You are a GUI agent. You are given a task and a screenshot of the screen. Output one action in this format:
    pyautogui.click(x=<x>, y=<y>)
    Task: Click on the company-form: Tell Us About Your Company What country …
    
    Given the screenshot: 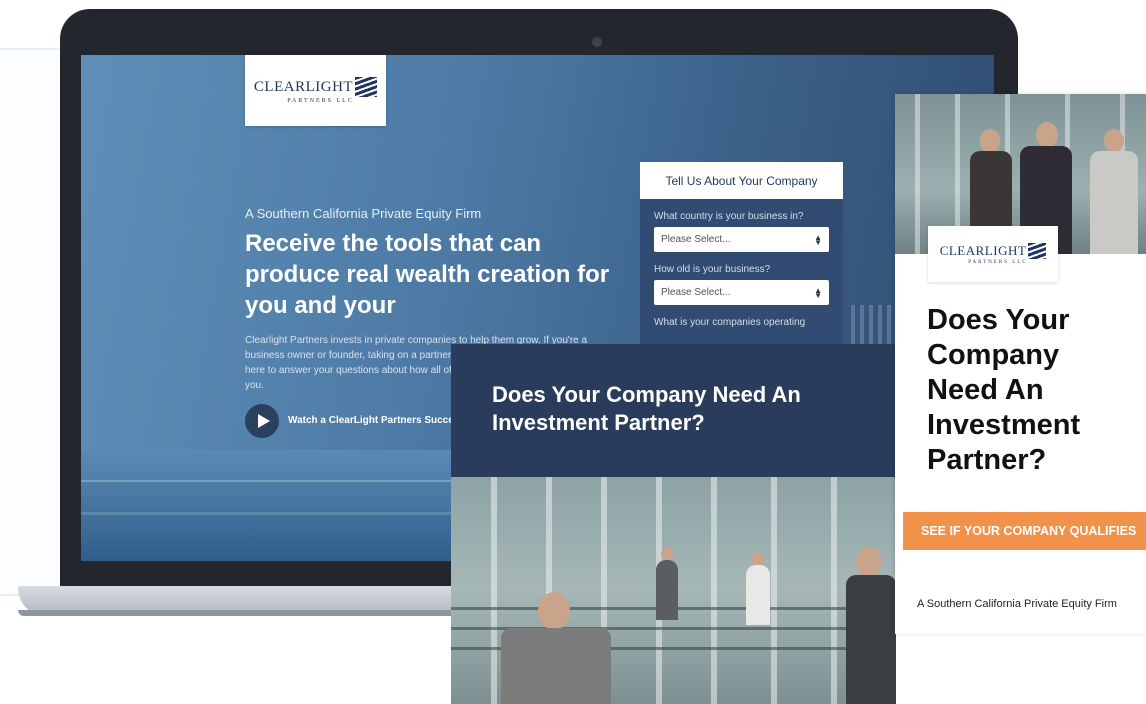 What is the action you would take?
    pyautogui.click(x=741, y=262)
    